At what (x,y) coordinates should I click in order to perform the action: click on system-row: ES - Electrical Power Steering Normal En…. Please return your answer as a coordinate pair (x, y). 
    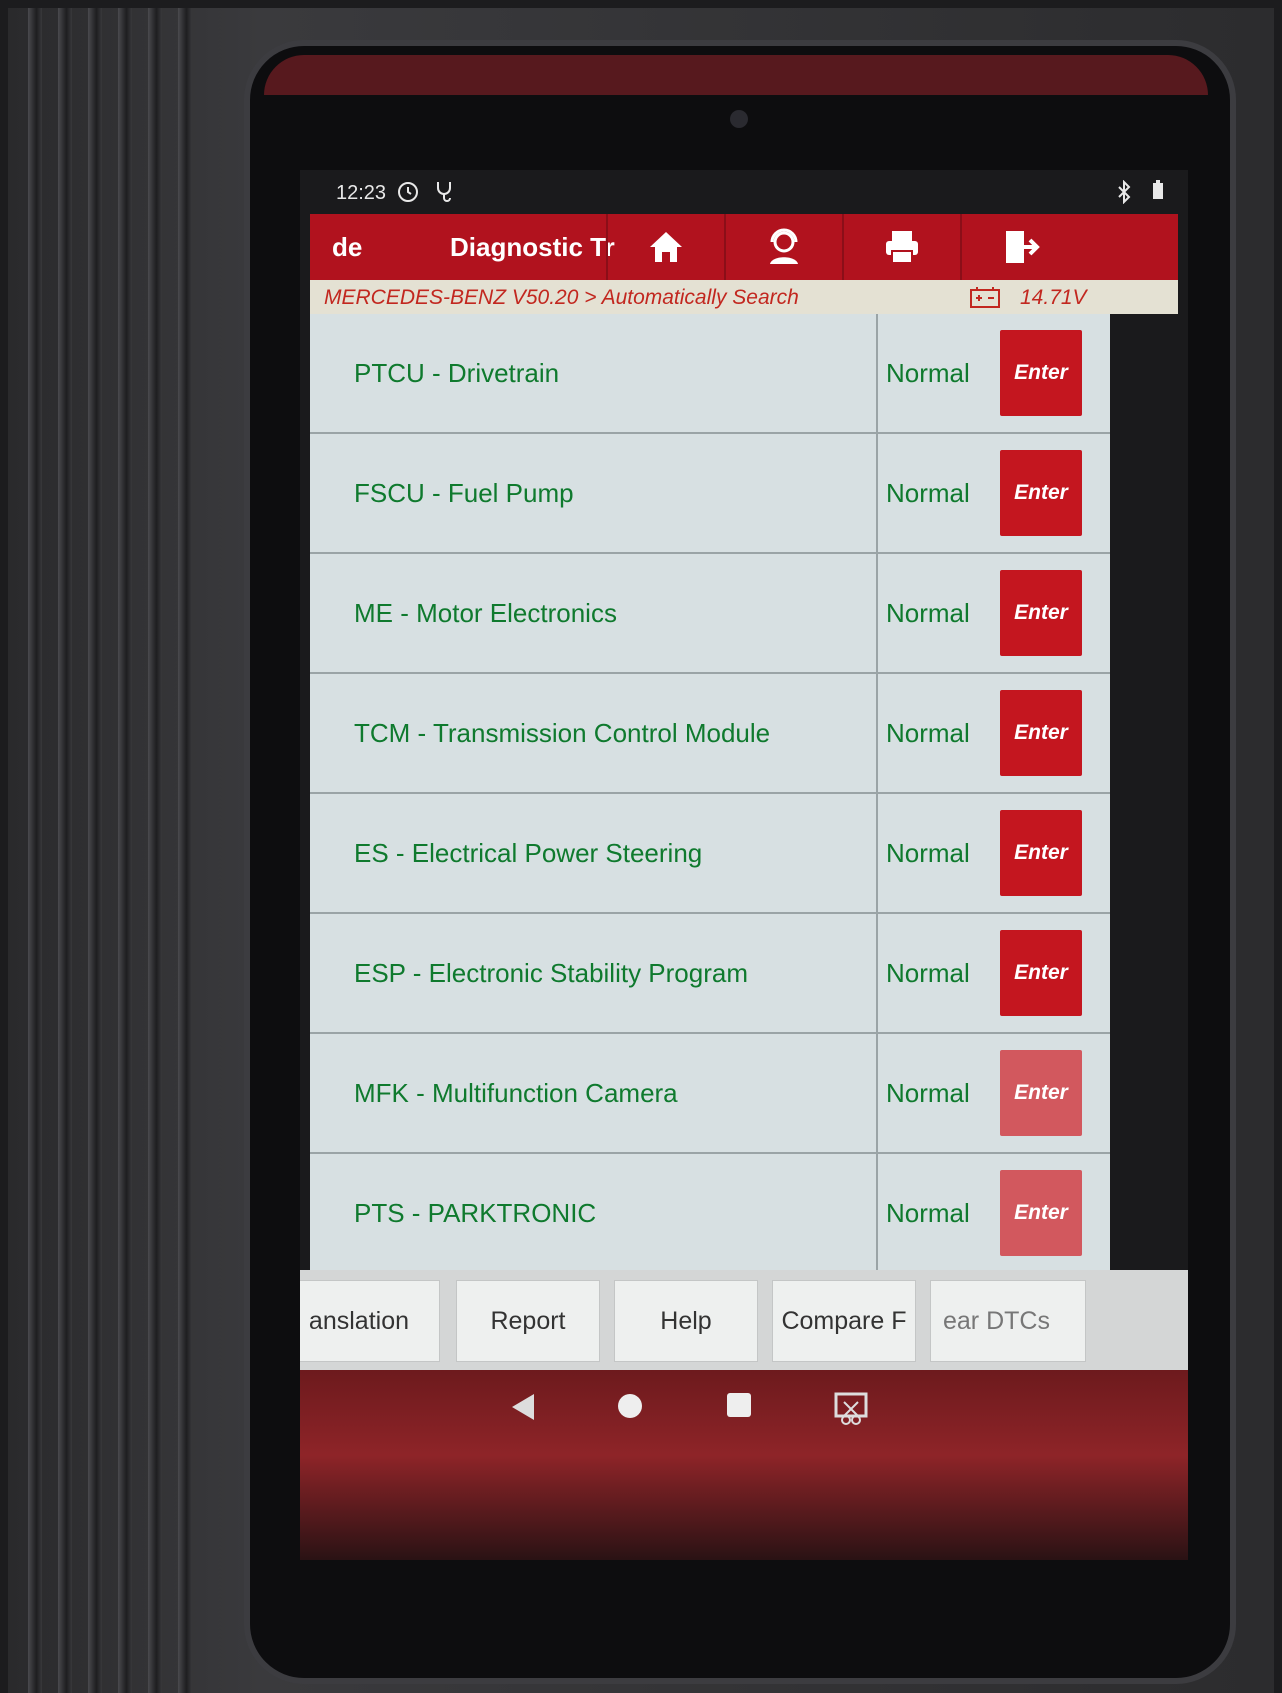
    Looking at the image, I should click on (710, 854).